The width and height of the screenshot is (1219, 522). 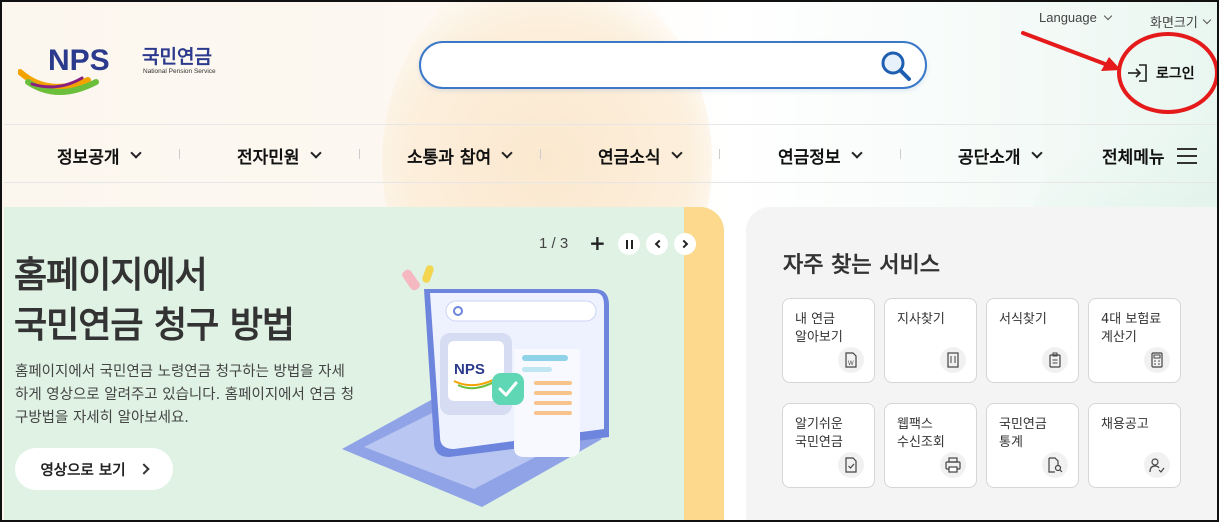 What do you see at coordinates (851, 465) in the screenshot?
I see `document-check-icon` at bounding box center [851, 465].